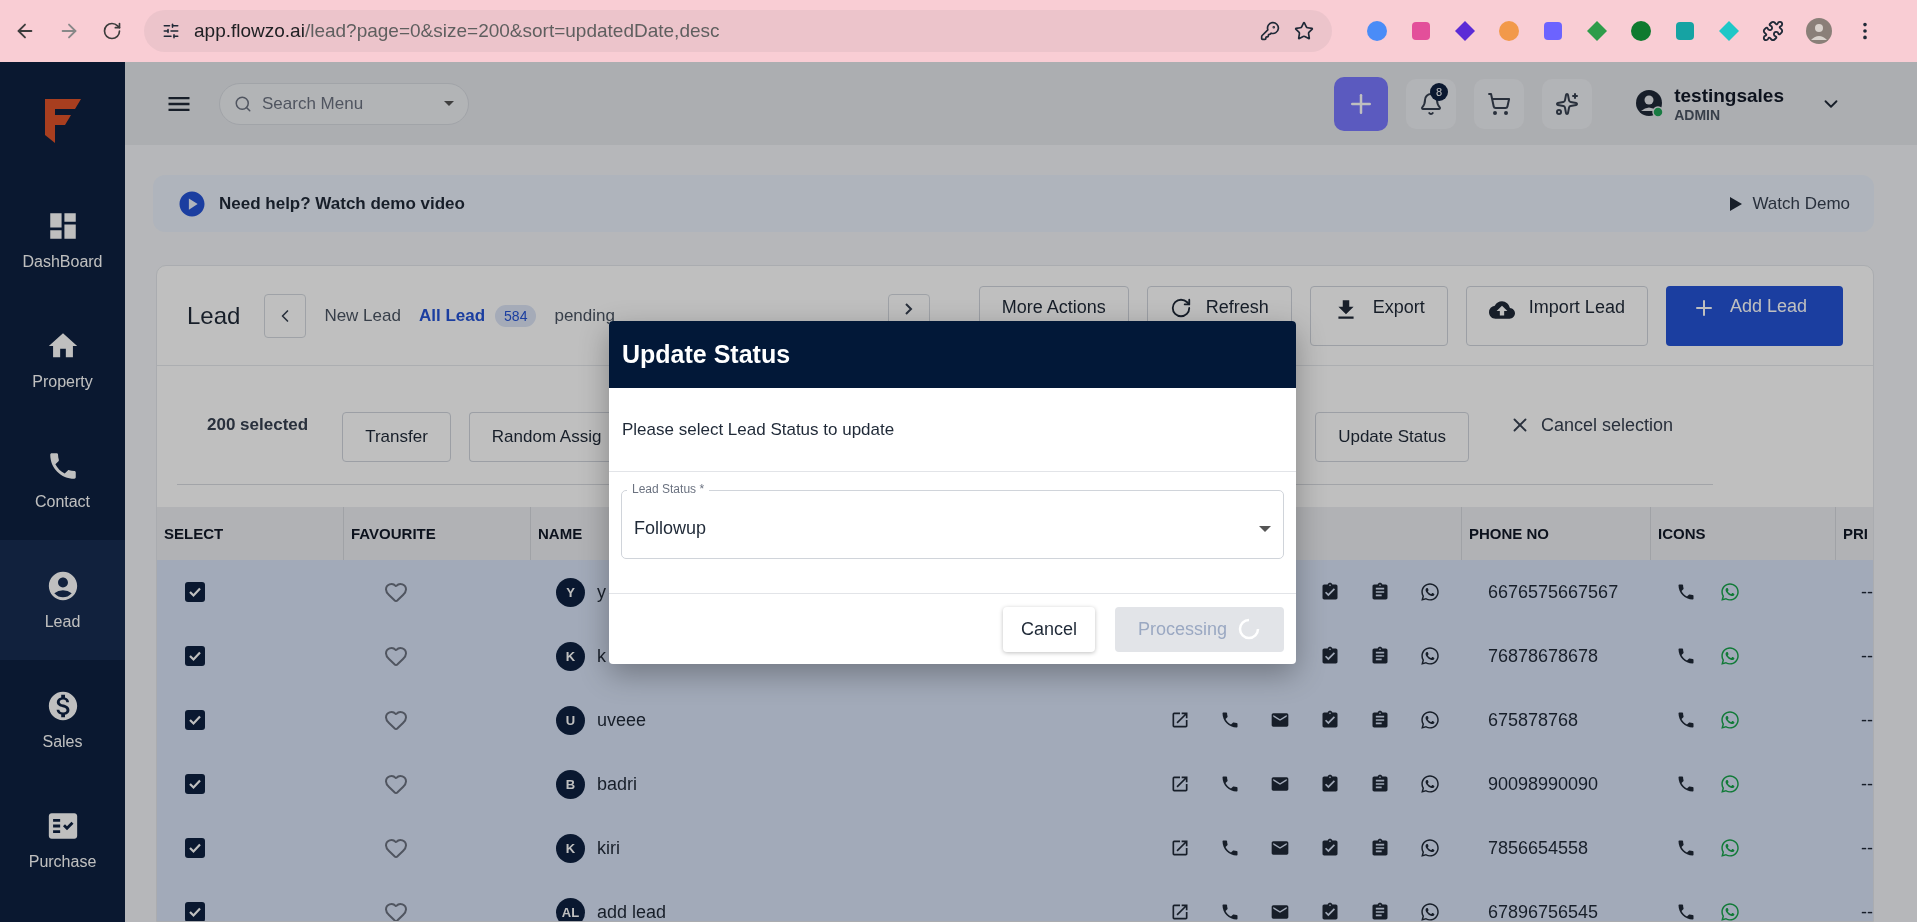 Image resolution: width=1917 pixels, height=922 pixels. Describe the element at coordinates (396, 437) in the screenshot. I see `bulk-action-button: Transfer` at that location.